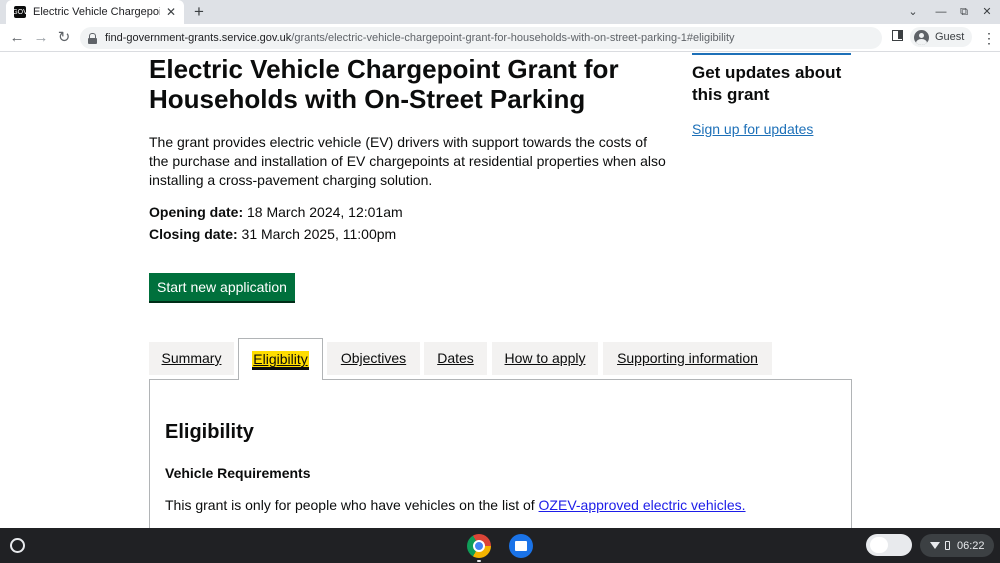 The width and height of the screenshot is (1000, 563). I want to click on opening-date-value: 18 March 2024, 12:01am, so click(323, 212).